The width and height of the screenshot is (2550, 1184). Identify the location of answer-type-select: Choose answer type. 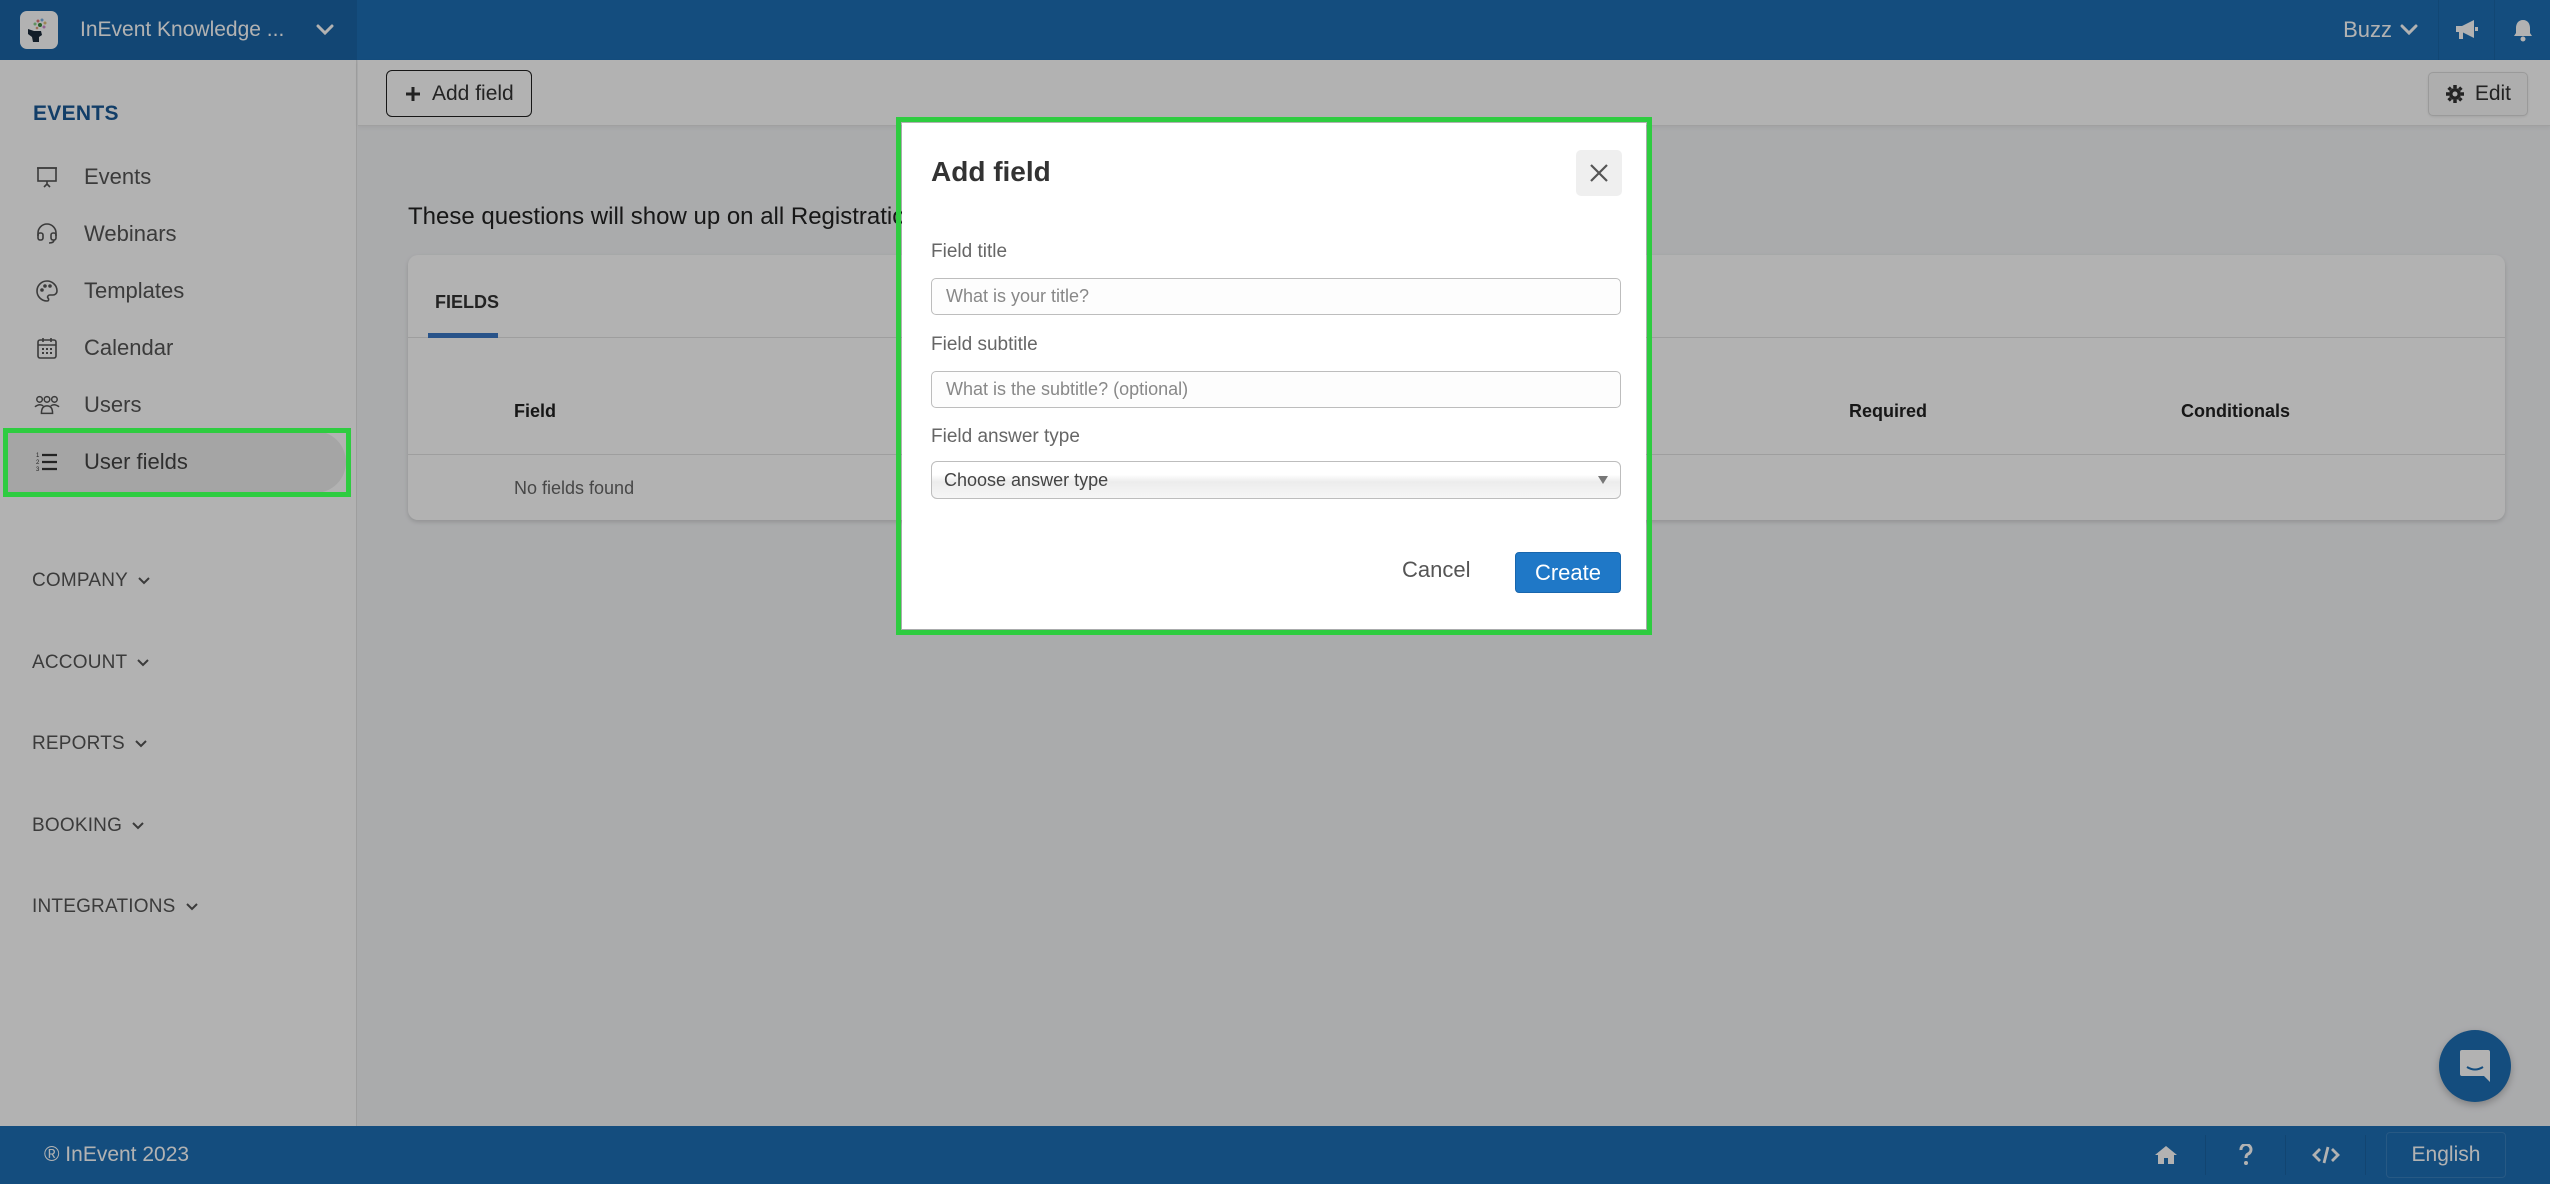
(1276, 480).